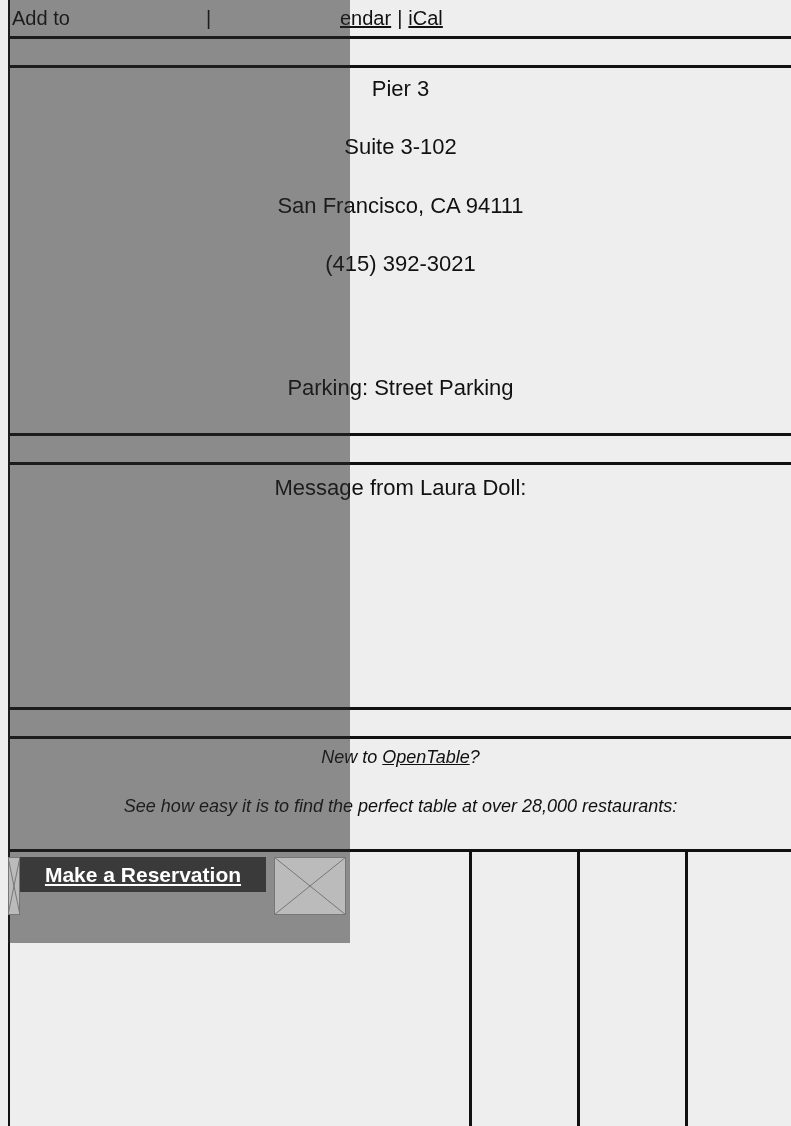 The image size is (791, 1126). Describe the element at coordinates (400, 89) in the screenshot. I see `address-line: Pier 3` at that location.